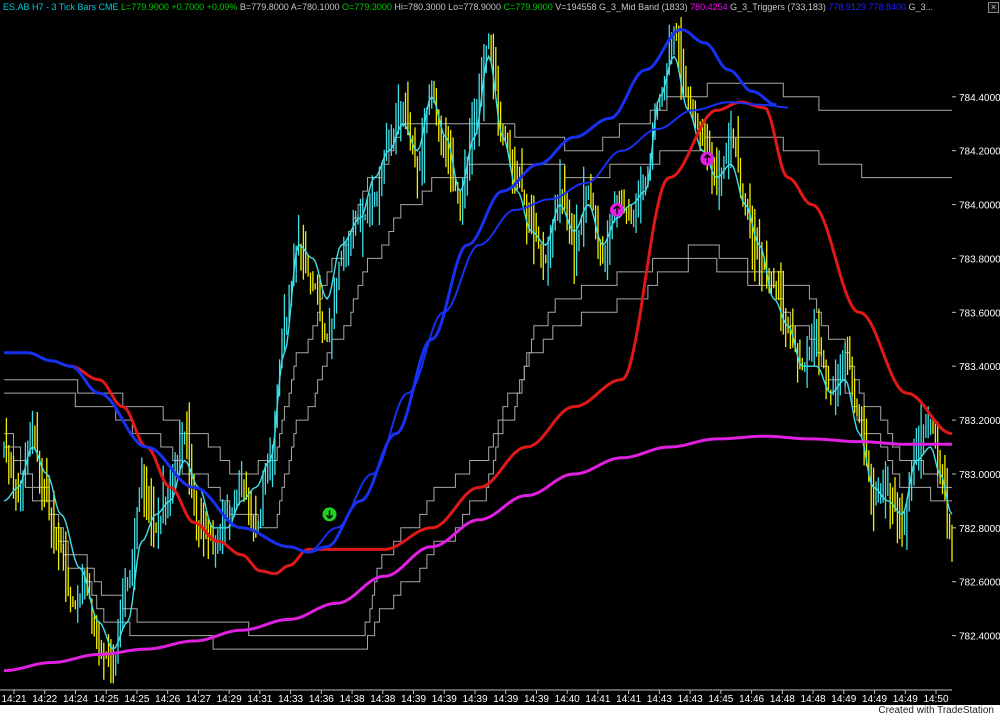  What do you see at coordinates (220, 7) in the screenshot?
I see `status-item: +0.09%` at bounding box center [220, 7].